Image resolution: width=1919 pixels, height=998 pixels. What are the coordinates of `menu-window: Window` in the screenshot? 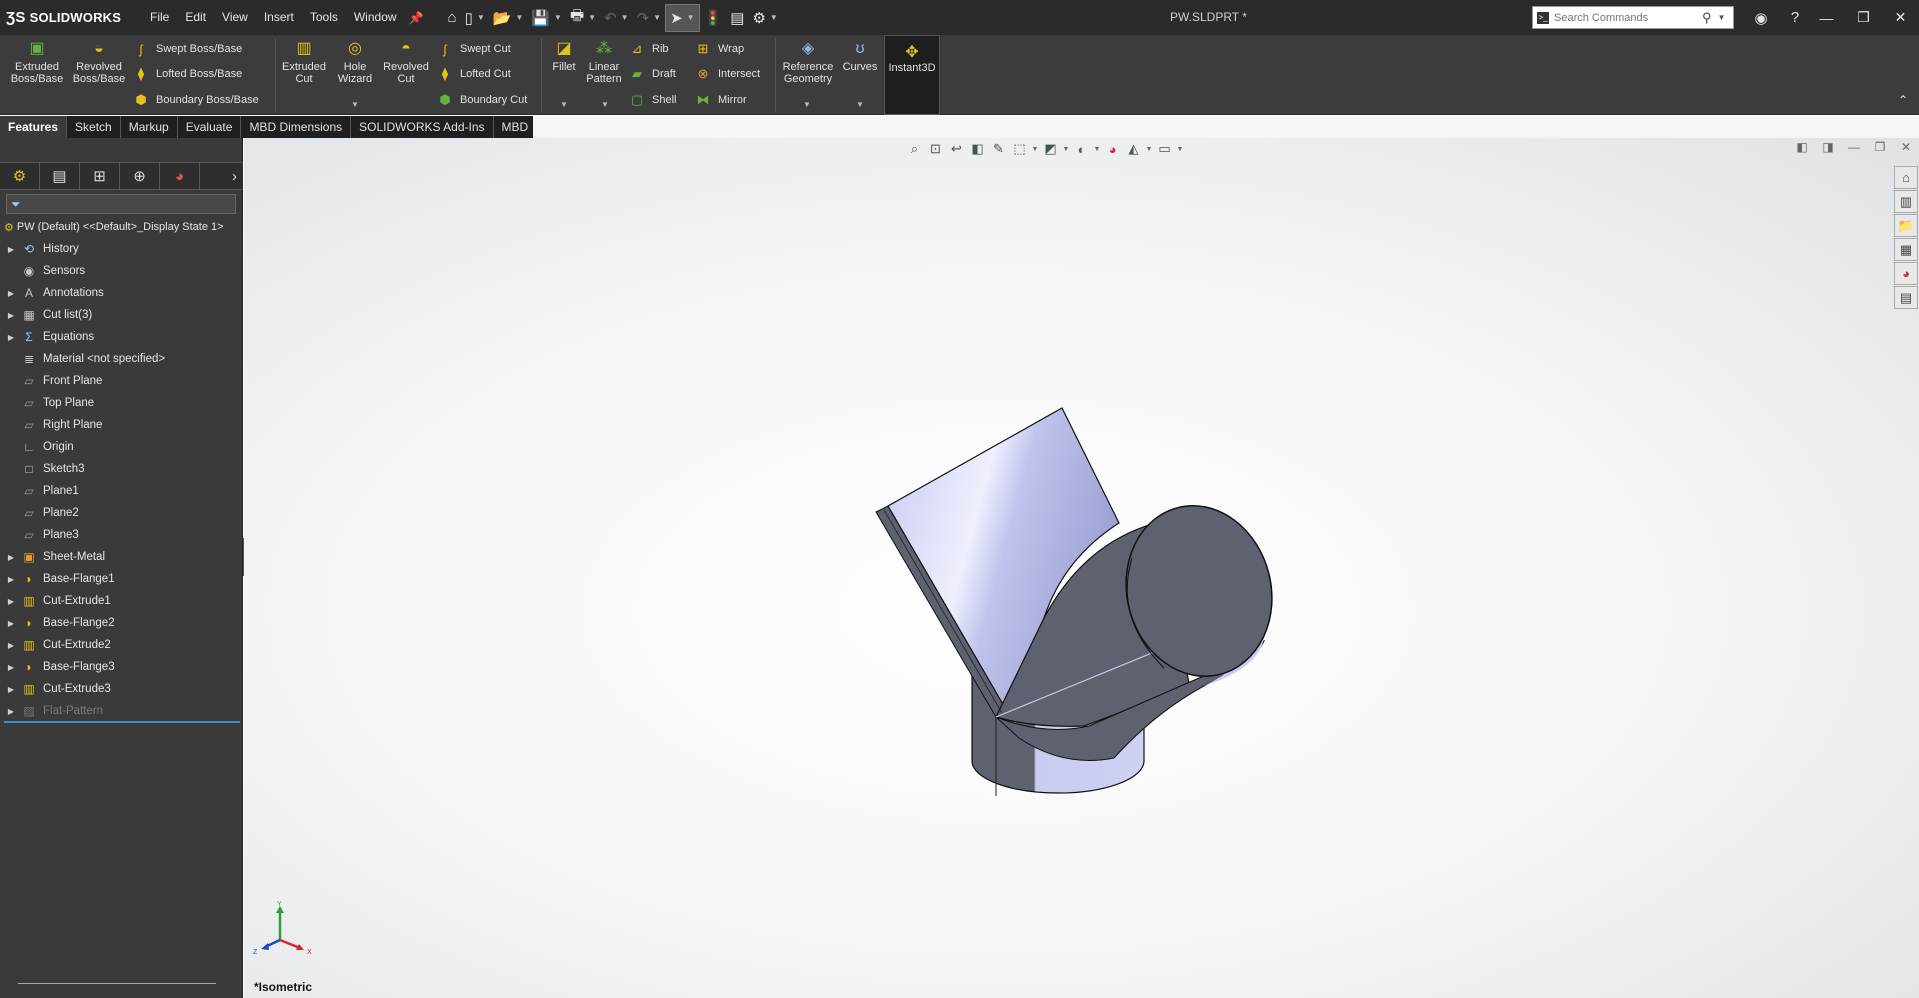 It's located at (375, 17).